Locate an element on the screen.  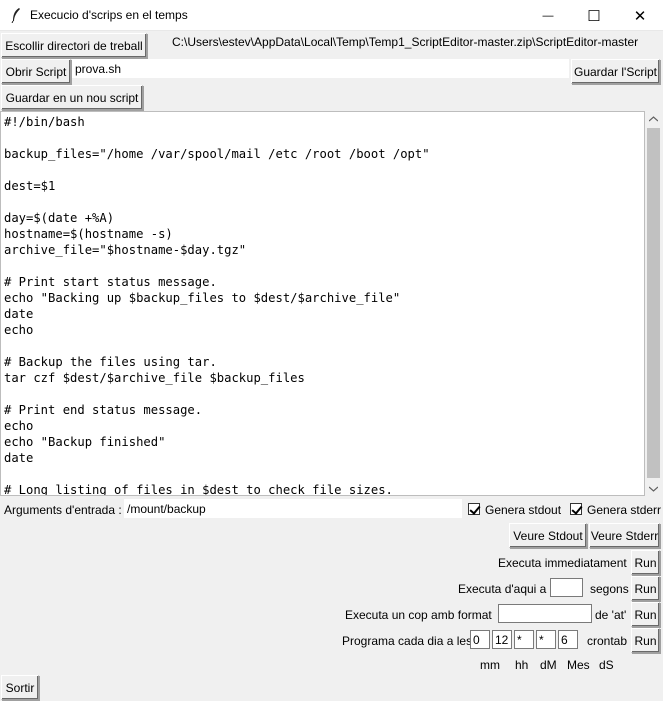
gen-stderr-checkbox is located at coordinates (576, 509).